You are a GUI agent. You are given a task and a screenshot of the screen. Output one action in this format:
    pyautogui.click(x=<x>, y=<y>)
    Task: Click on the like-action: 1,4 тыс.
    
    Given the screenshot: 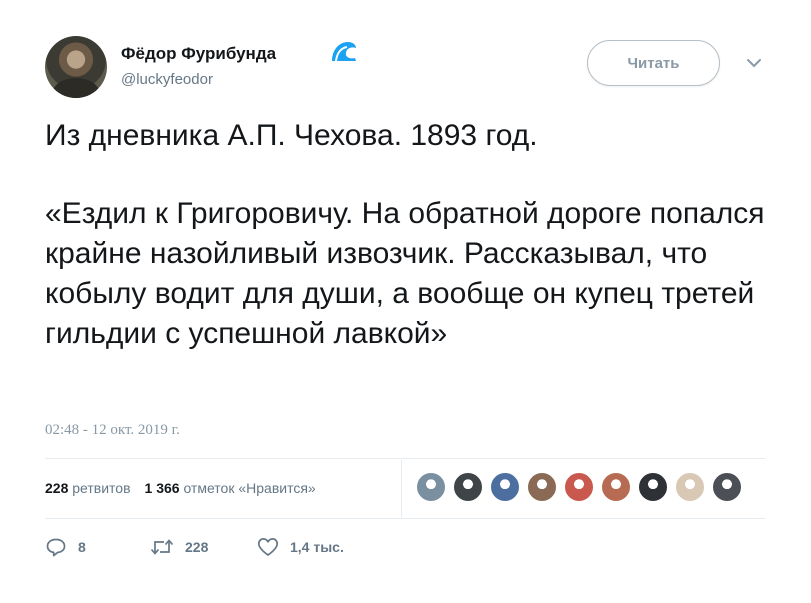 What is the action you would take?
    pyautogui.click(x=300, y=547)
    